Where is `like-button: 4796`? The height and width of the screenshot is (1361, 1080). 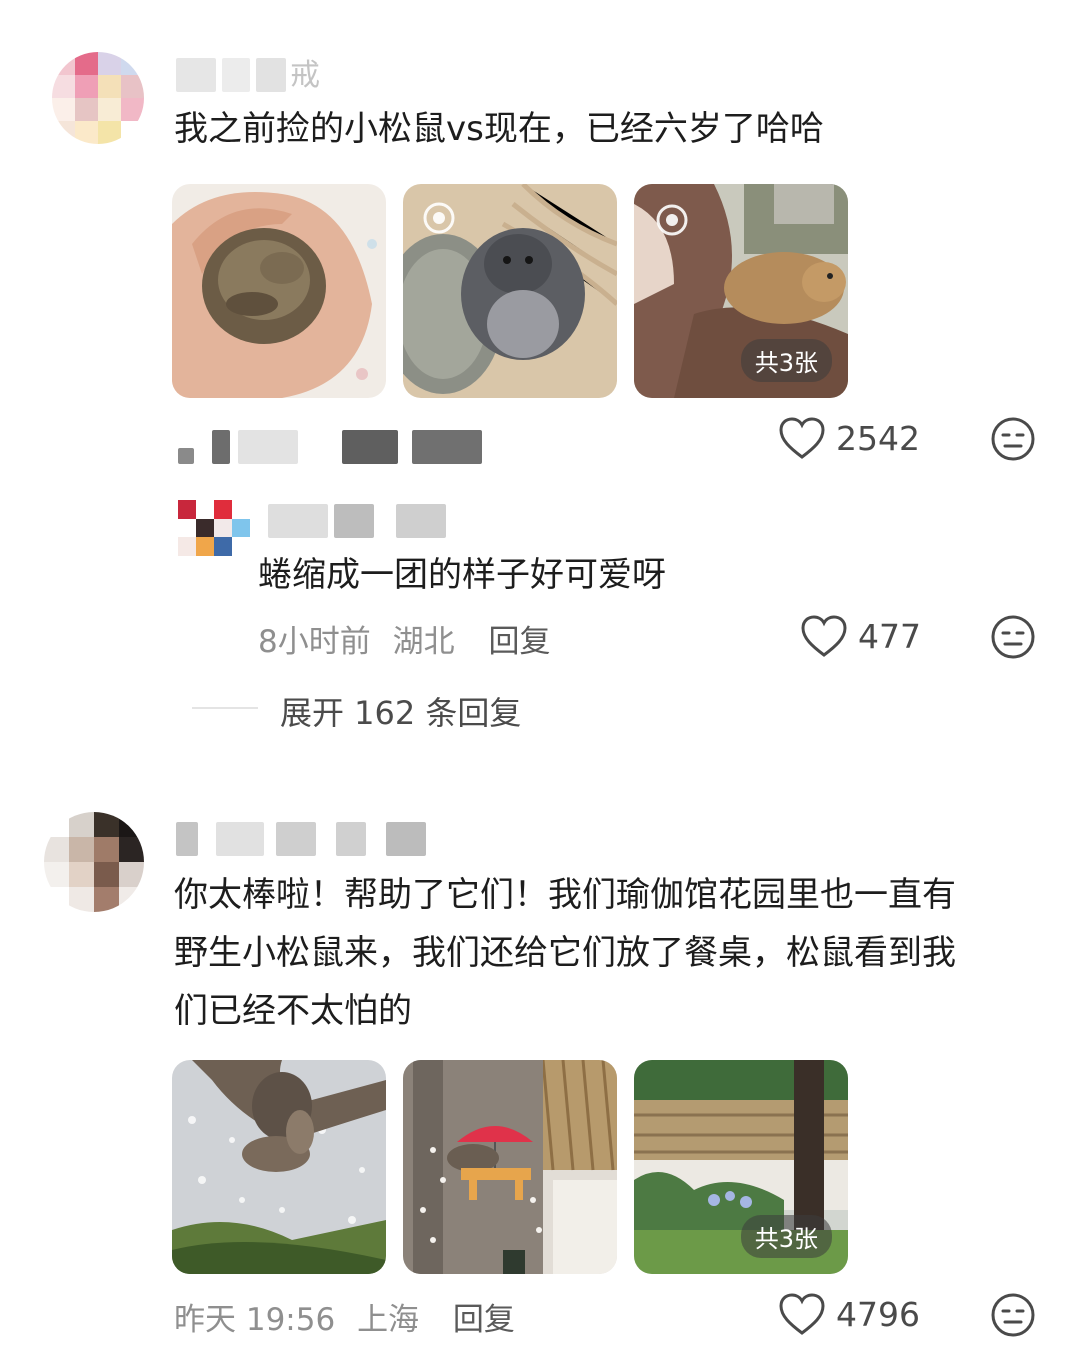
like-button: 4796 is located at coordinates (849, 1314).